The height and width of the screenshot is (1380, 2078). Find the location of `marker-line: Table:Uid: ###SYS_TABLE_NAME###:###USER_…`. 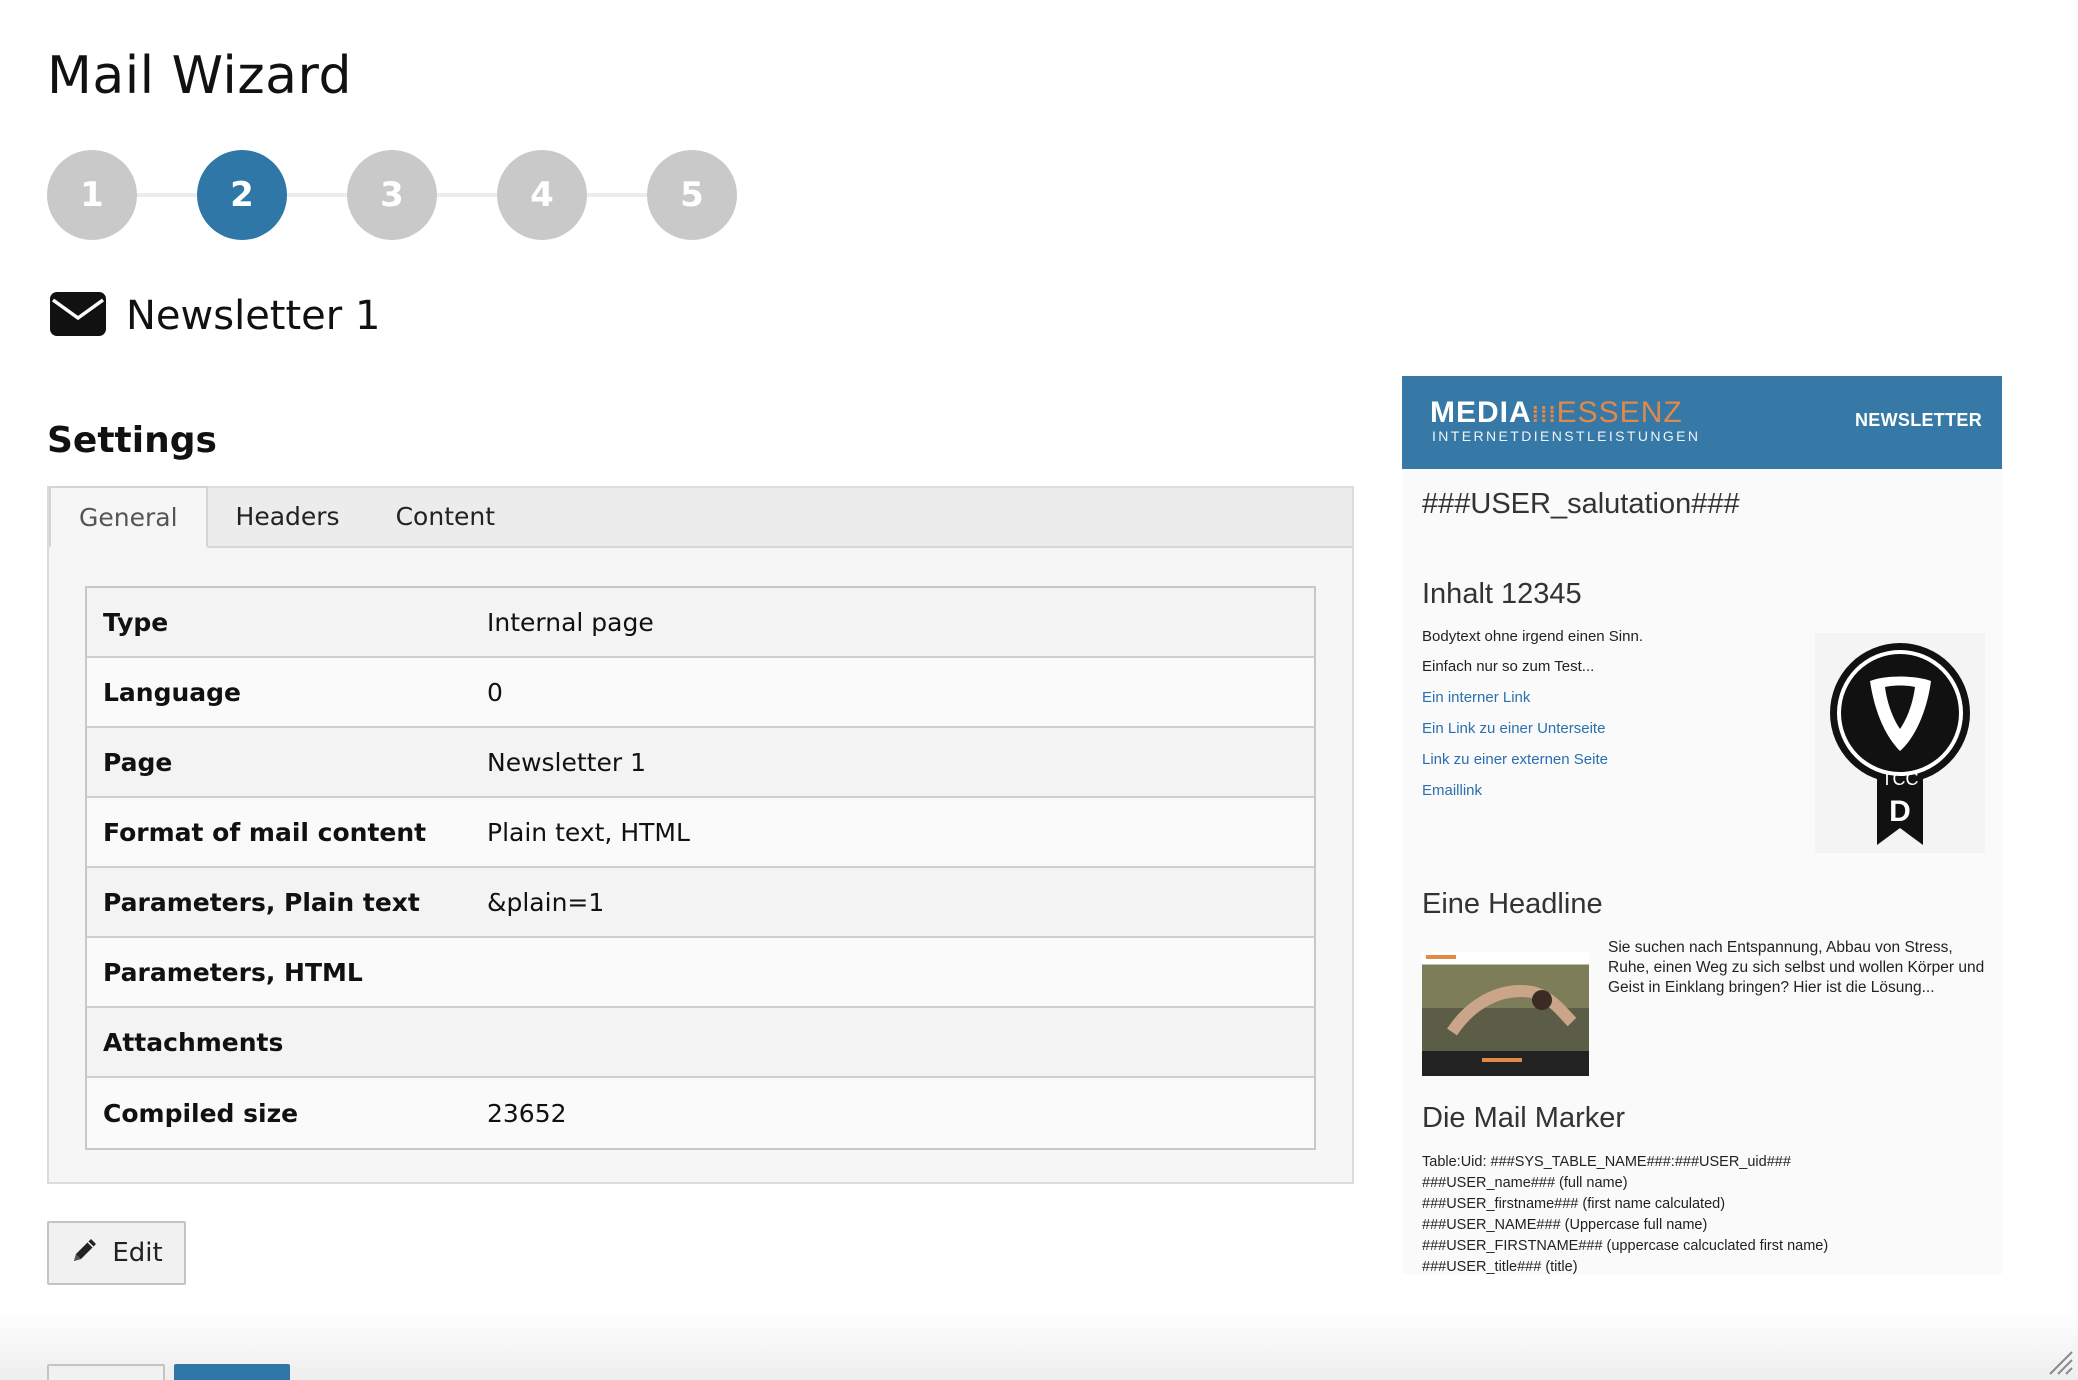

marker-line: Table:Uid: ###SYS_TABLE_NAME###:###USER_… is located at coordinates (1606, 1162).